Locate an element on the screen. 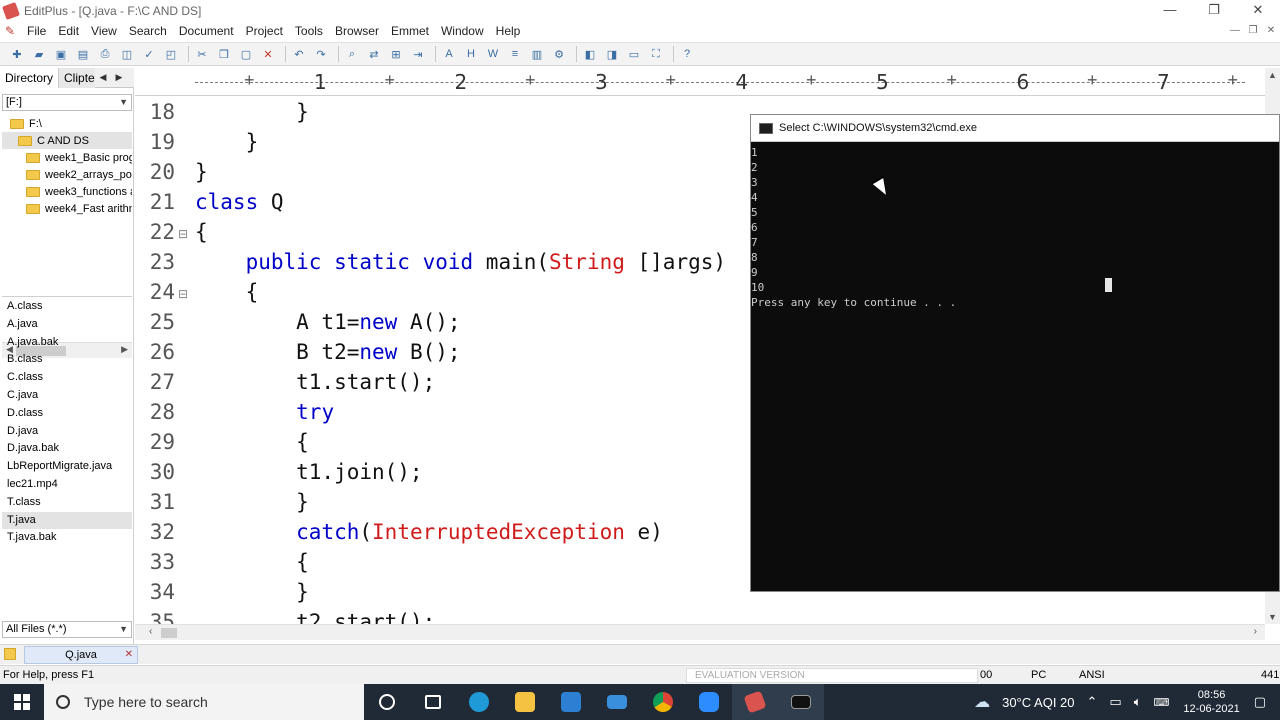 The height and width of the screenshot is (720, 1280). tree-item: F:\ is located at coordinates (67, 123).